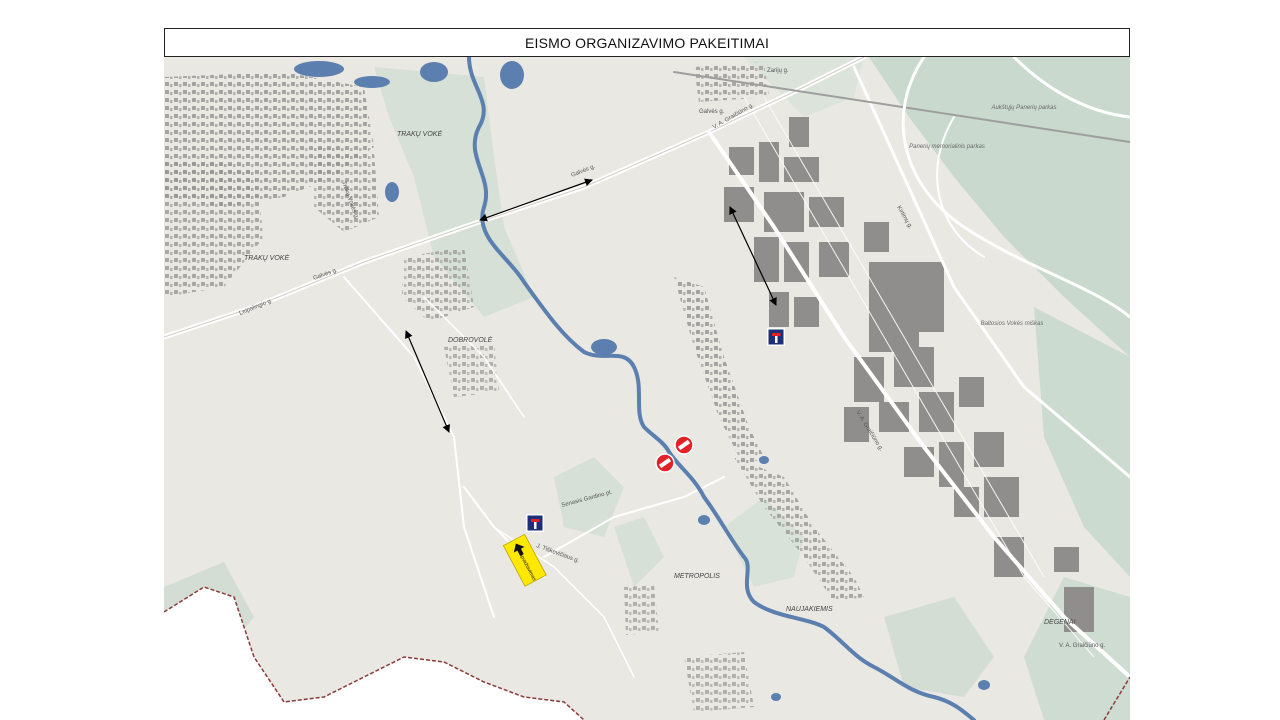 The height and width of the screenshot is (720, 1280). Describe the element at coordinates (1082, 646) in the screenshot. I see `street-label: V. A. Graičiūno g.` at that location.